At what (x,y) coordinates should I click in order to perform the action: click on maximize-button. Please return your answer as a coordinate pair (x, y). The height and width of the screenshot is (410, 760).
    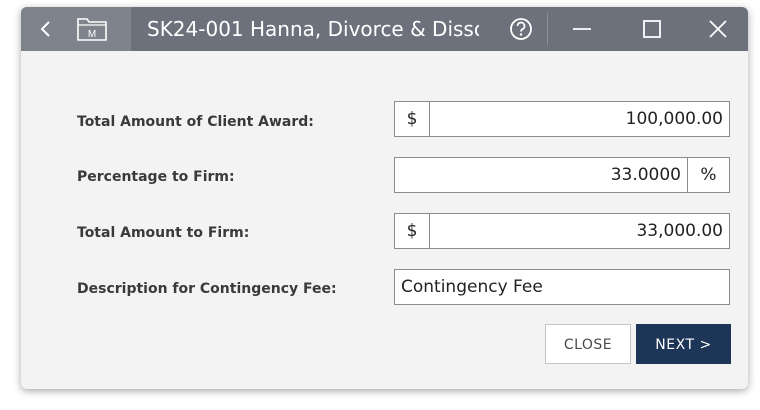
    Looking at the image, I should click on (652, 29).